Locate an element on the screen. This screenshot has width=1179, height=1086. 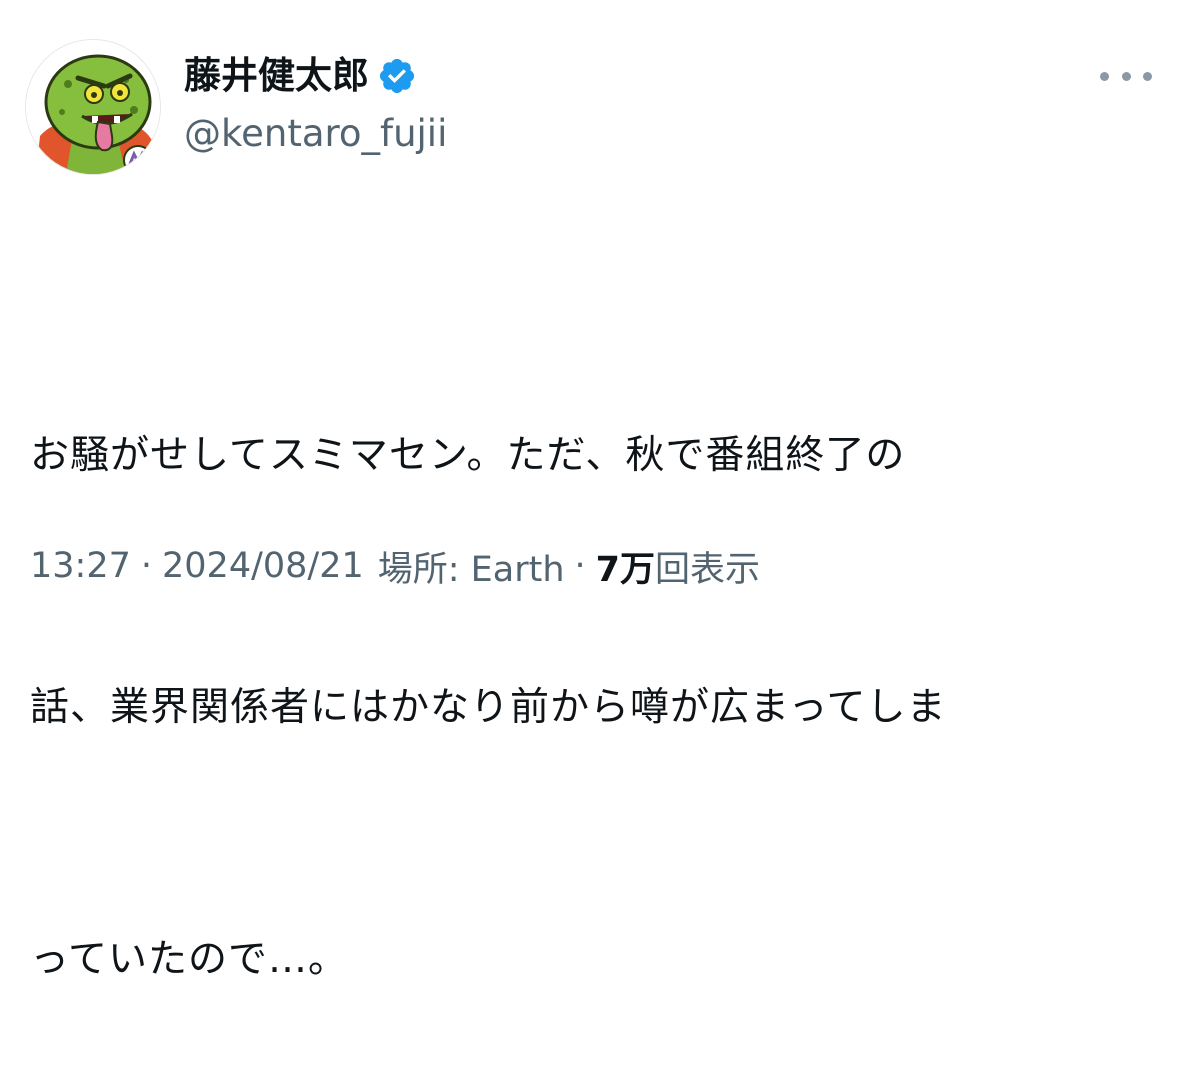
tweet-time: 13:27 is located at coordinates (80, 566).